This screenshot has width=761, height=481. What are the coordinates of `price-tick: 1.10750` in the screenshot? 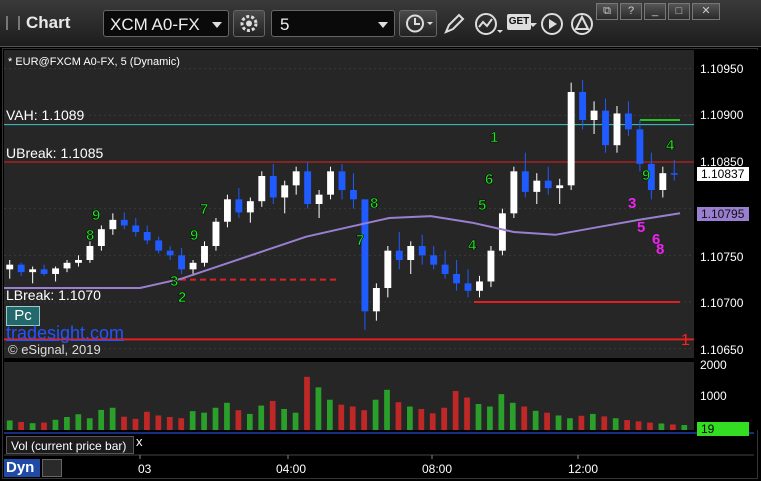 It's located at (722, 257).